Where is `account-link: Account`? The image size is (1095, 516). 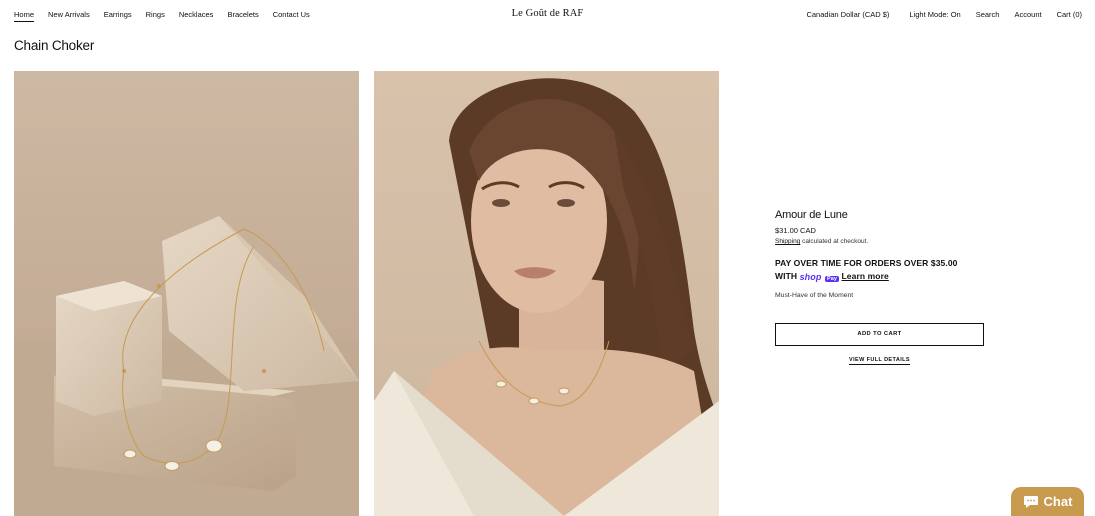
account-link: Account is located at coordinates (1027, 14).